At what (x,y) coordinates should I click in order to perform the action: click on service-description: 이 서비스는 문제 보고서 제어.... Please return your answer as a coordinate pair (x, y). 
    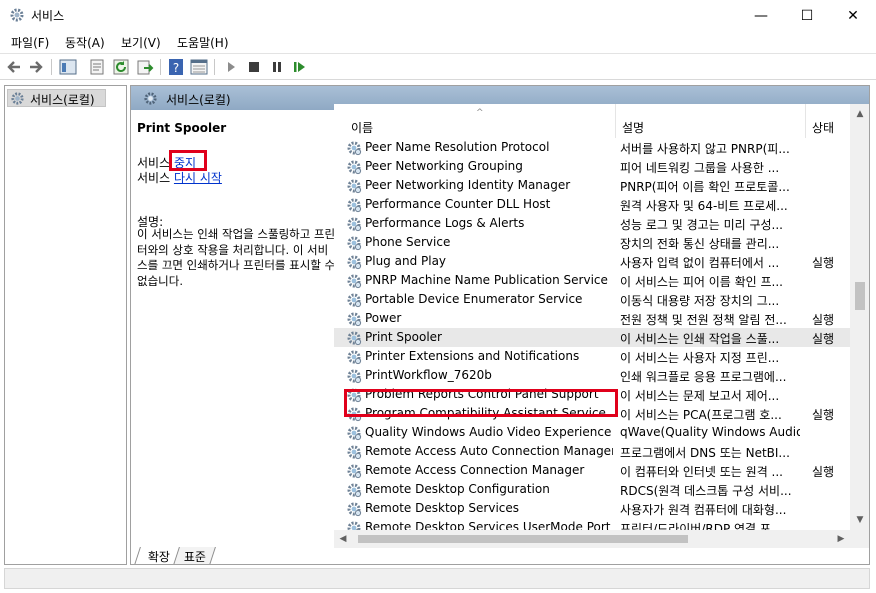
    Looking at the image, I should click on (700, 396).